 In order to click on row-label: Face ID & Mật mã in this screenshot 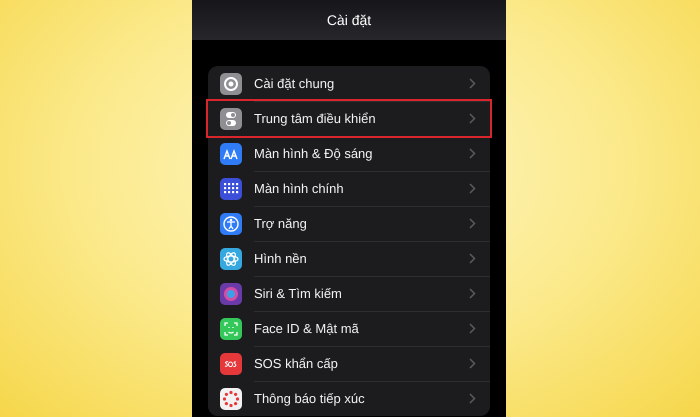, I will do `click(307, 328)`.